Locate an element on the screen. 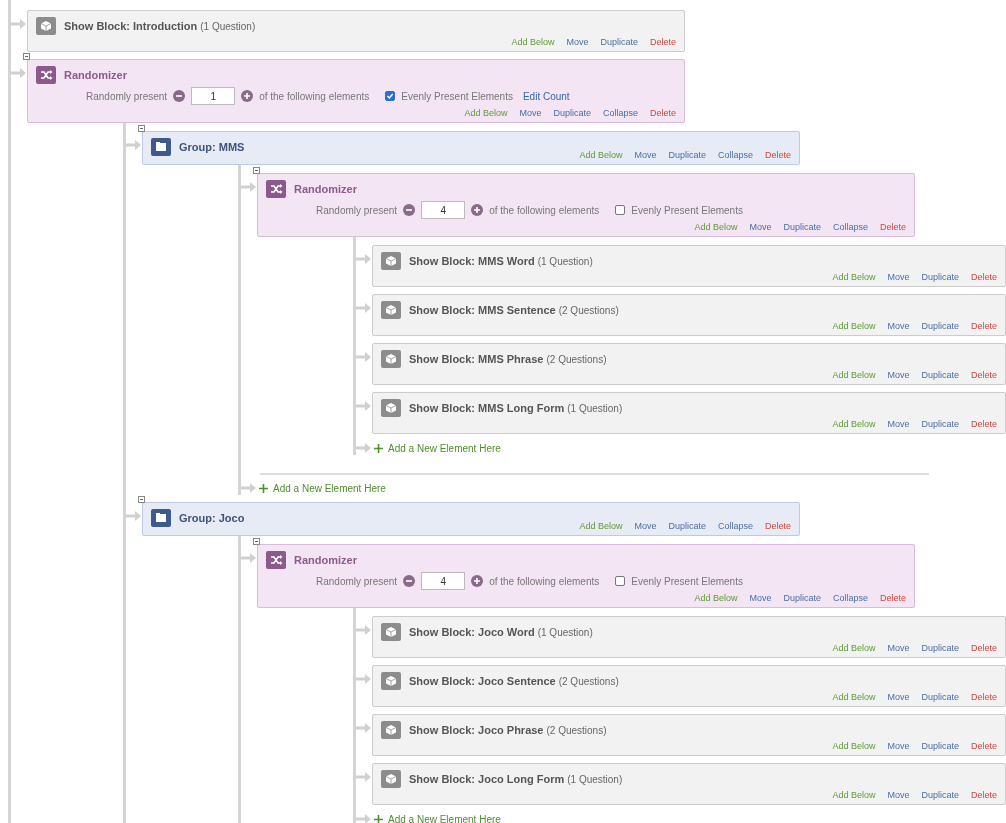  count-input: 1 is located at coordinates (213, 96).